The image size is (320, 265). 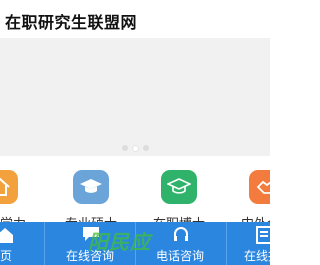 I want to click on tab-label: 在线报名, so click(x=257, y=256).